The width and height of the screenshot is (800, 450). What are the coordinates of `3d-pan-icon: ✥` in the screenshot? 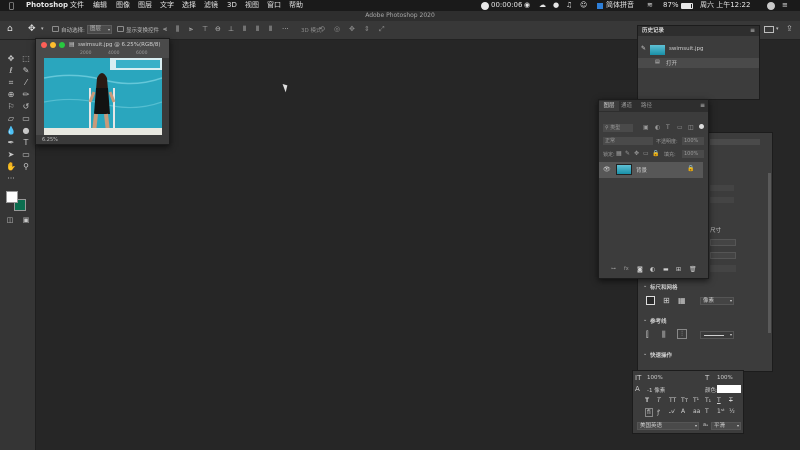 It's located at (352, 29).